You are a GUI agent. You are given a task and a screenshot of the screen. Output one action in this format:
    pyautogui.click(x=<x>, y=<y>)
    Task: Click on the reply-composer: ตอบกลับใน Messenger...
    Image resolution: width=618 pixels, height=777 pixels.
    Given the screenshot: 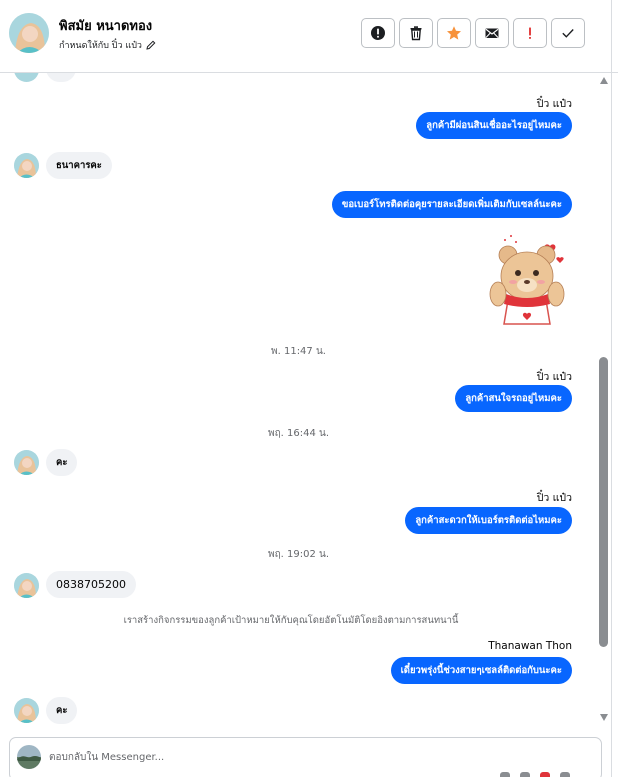 What is the action you would take?
    pyautogui.click(x=305, y=757)
    